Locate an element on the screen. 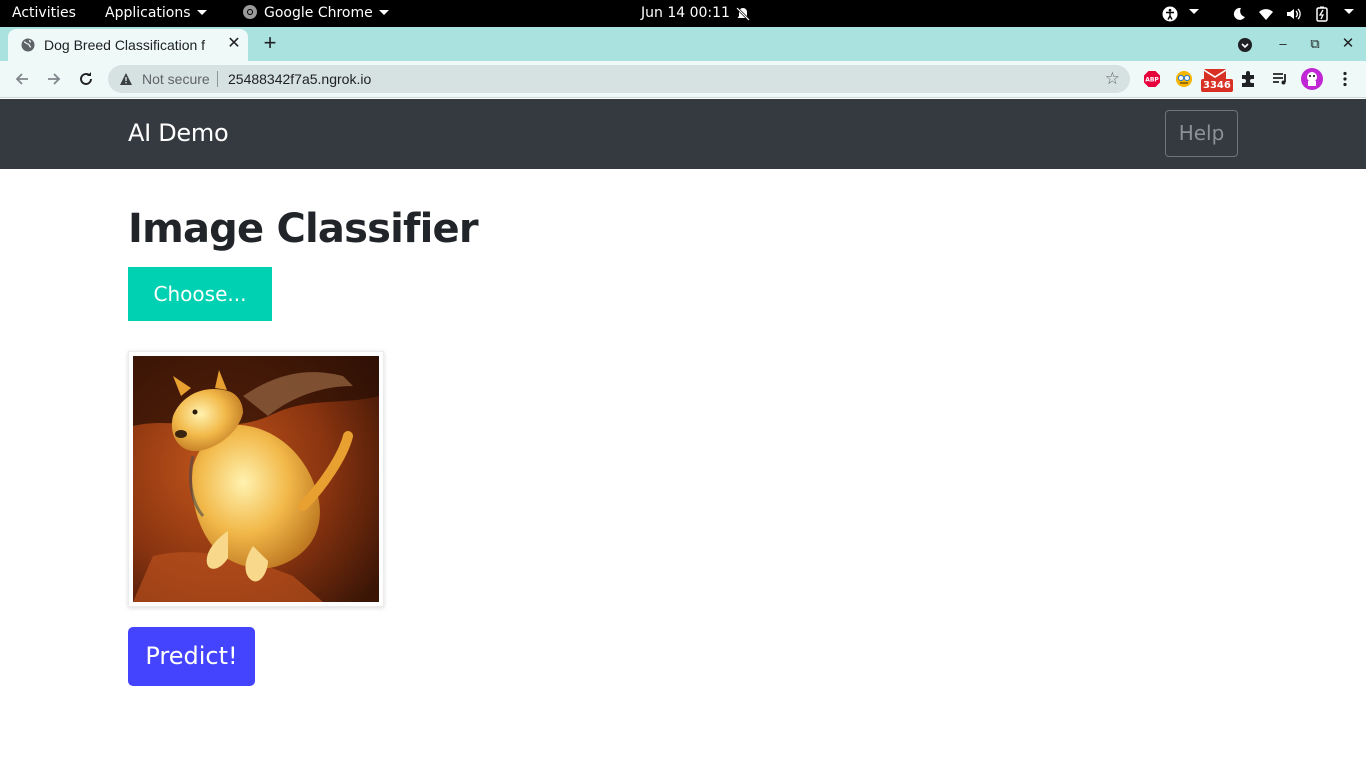 The image size is (1366, 768). adblock-plus-label: ABP is located at coordinates (1152, 80).